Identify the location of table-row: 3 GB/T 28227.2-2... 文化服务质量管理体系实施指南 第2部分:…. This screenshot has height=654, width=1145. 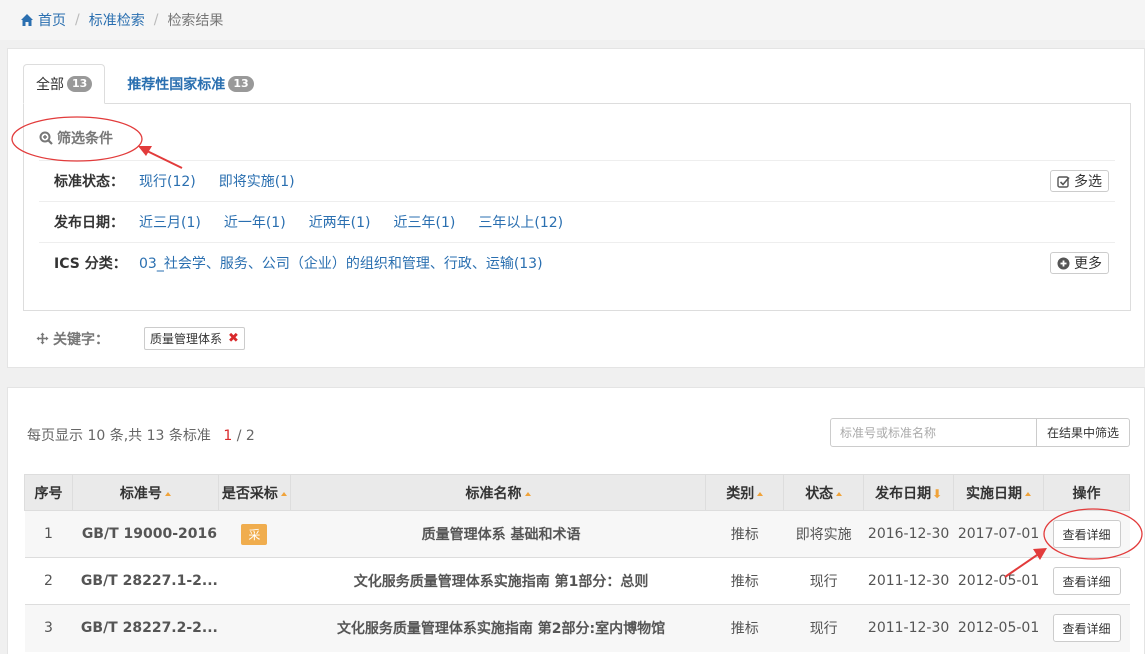
(577, 628).